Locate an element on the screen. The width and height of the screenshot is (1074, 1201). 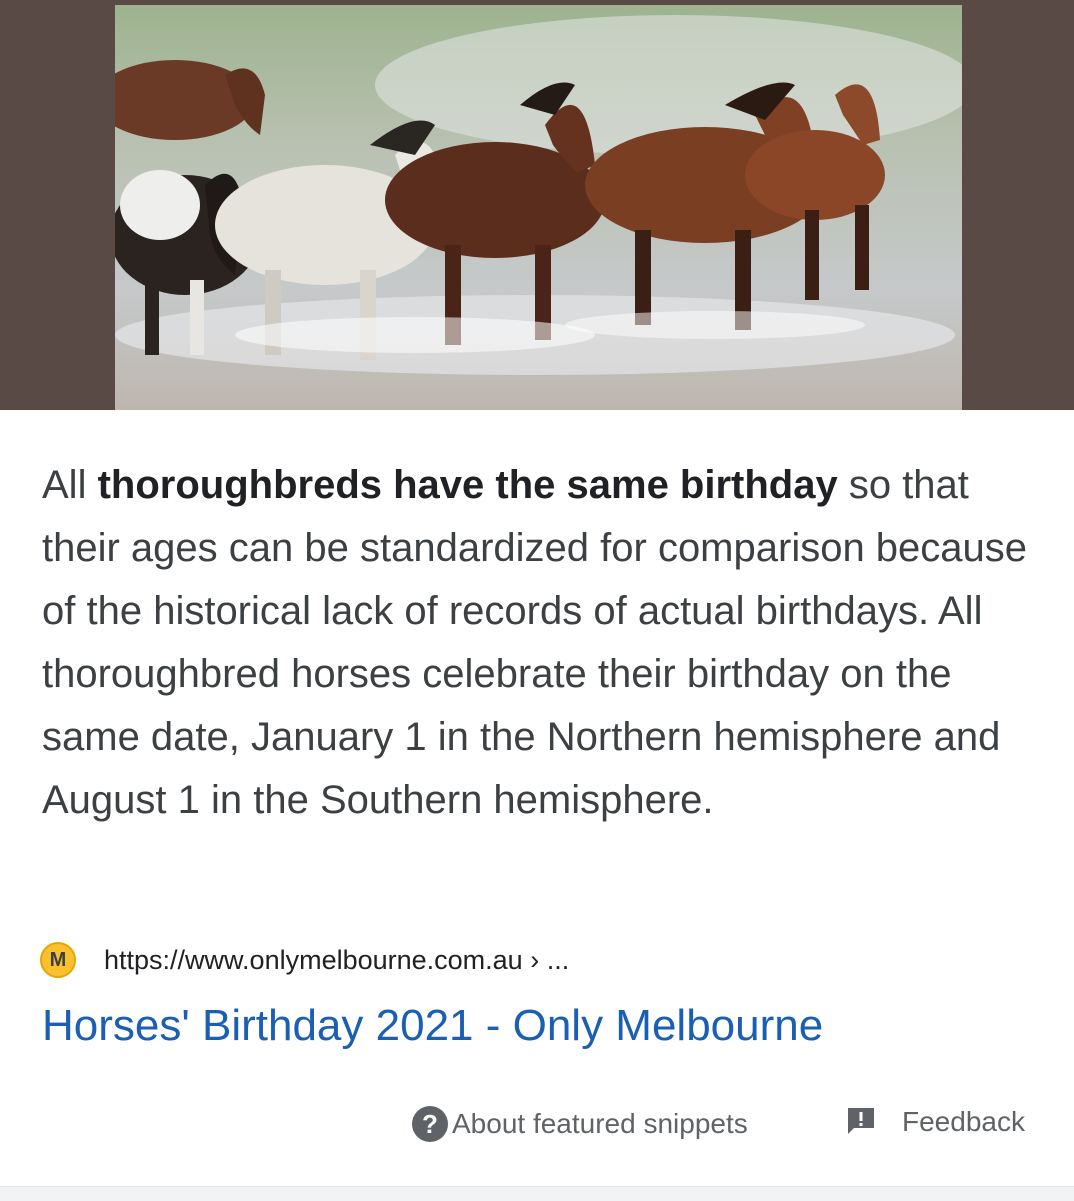
about-featured-snippets-label: About featured snippets is located at coordinates (600, 1123).